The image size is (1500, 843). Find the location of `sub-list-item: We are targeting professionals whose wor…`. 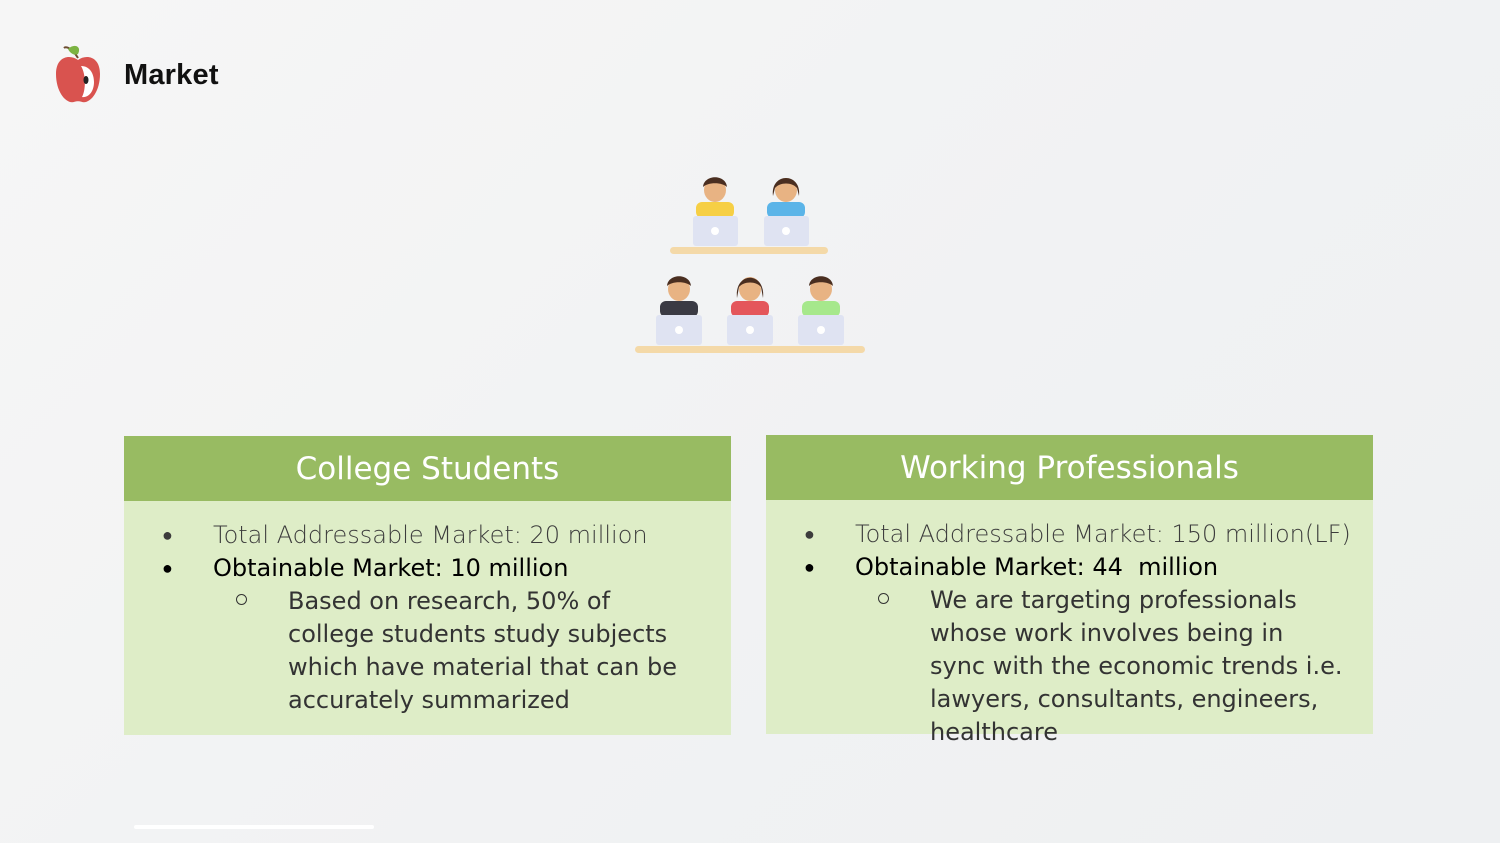

sub-list-item: We are targeting professionals whose wor… is located at coordinates (1069, 666).